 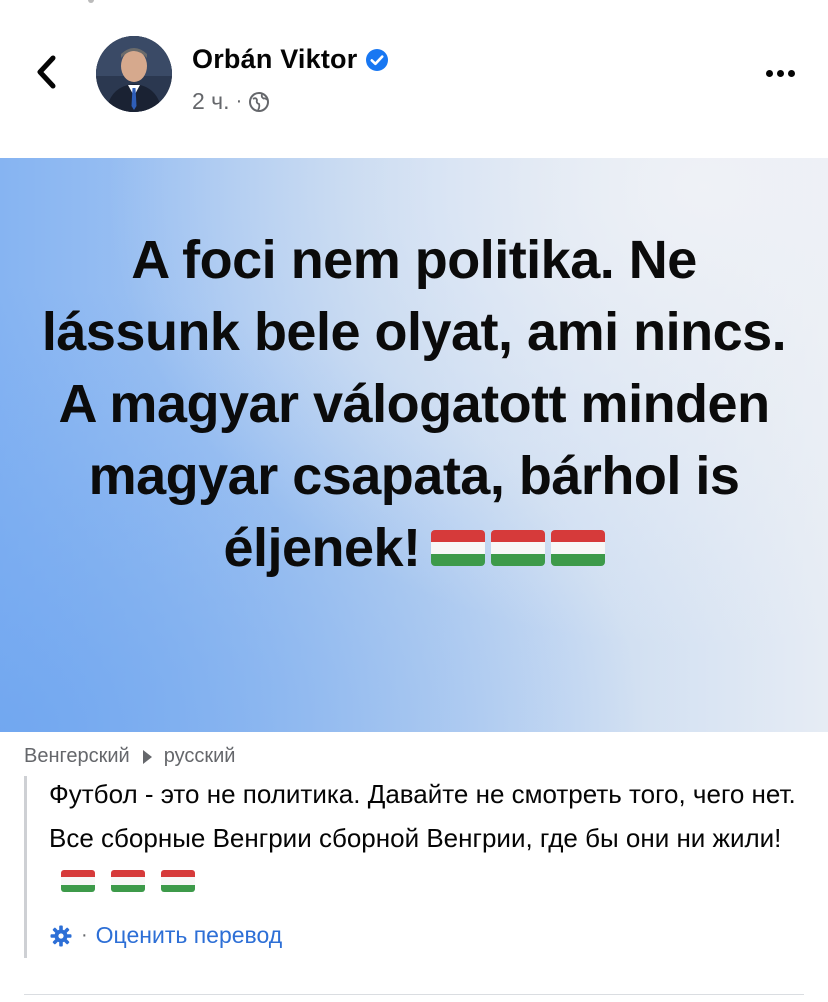 I want to click on avatar, so click(x=134, y=74).